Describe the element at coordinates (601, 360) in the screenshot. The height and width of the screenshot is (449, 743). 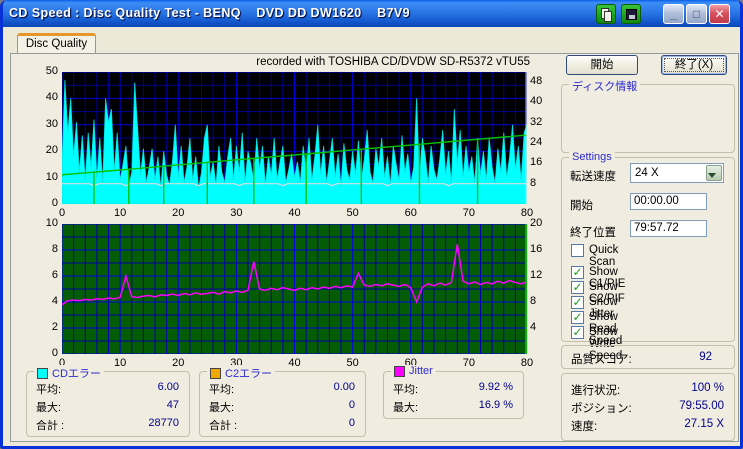
I see `quality-score-label: 品質スコア:` at that location.